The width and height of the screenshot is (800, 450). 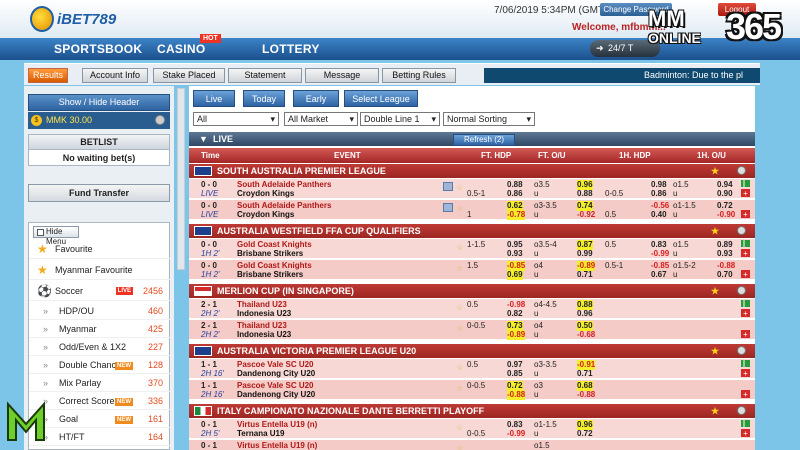 I want to click on ft-under-odds: 0.96, so click(x=585, y=314).